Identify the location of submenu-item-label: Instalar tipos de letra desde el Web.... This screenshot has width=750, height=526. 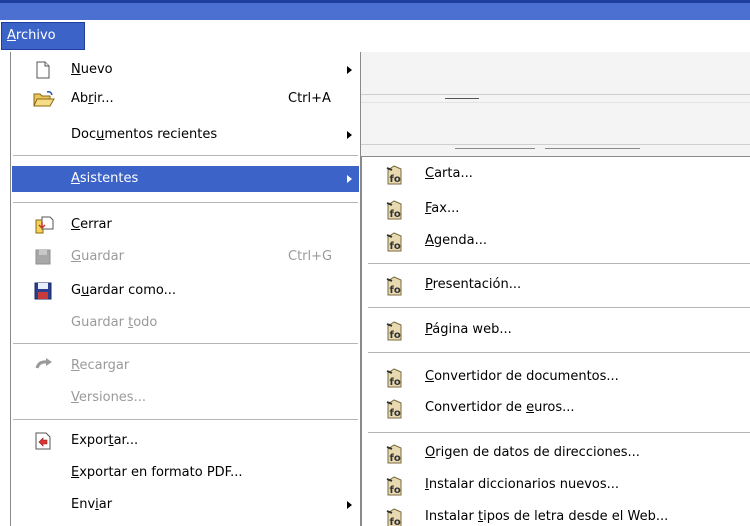
(547, 516).